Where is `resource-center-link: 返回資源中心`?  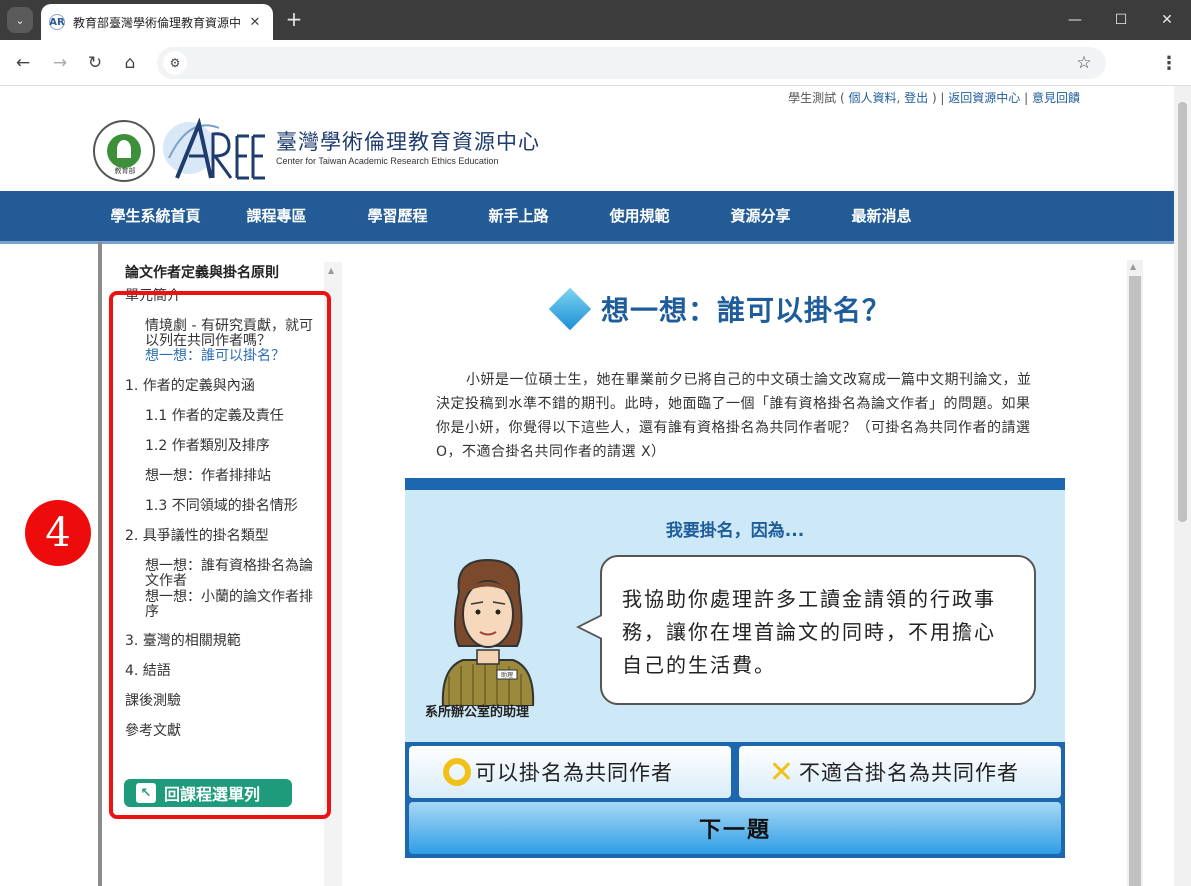 resource-center-link: 返回資源中心 is located at coordinates (984, 98).